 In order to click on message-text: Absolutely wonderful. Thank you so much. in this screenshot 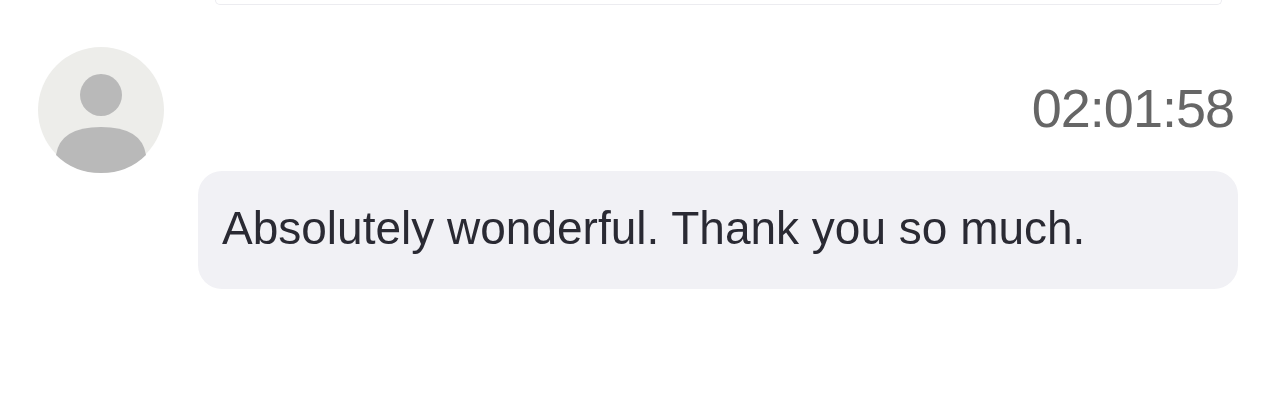, I will do `click(654, 228)`.